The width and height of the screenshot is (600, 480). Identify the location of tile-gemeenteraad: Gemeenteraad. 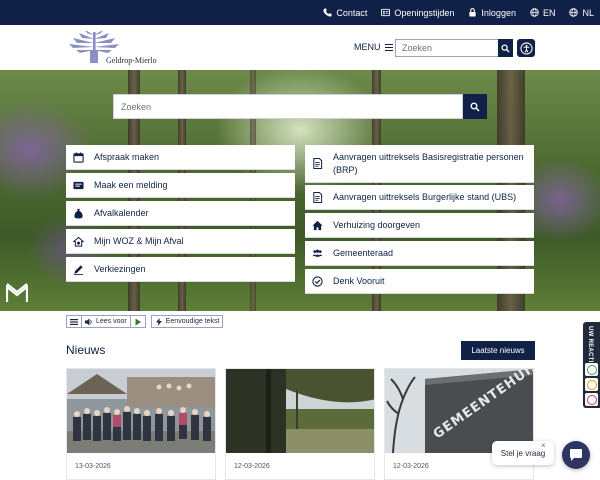
(419, 253).